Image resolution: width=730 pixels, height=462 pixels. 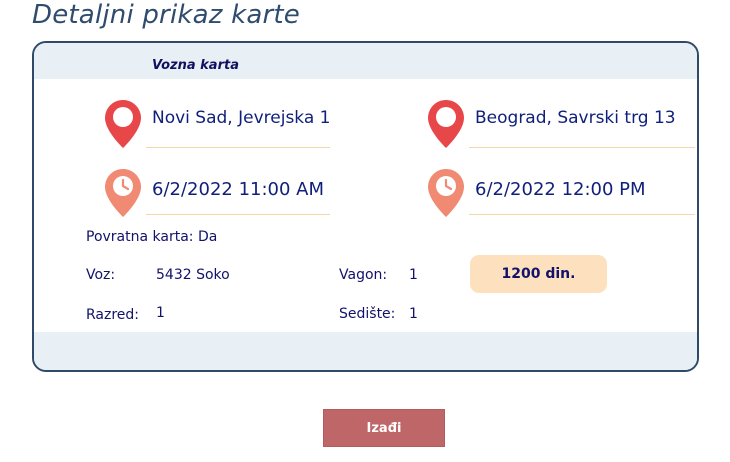 What do you see at coordinates (413, 314) in the screenshot?
I see `seat-value: 1` at bounding box center [413, 314].